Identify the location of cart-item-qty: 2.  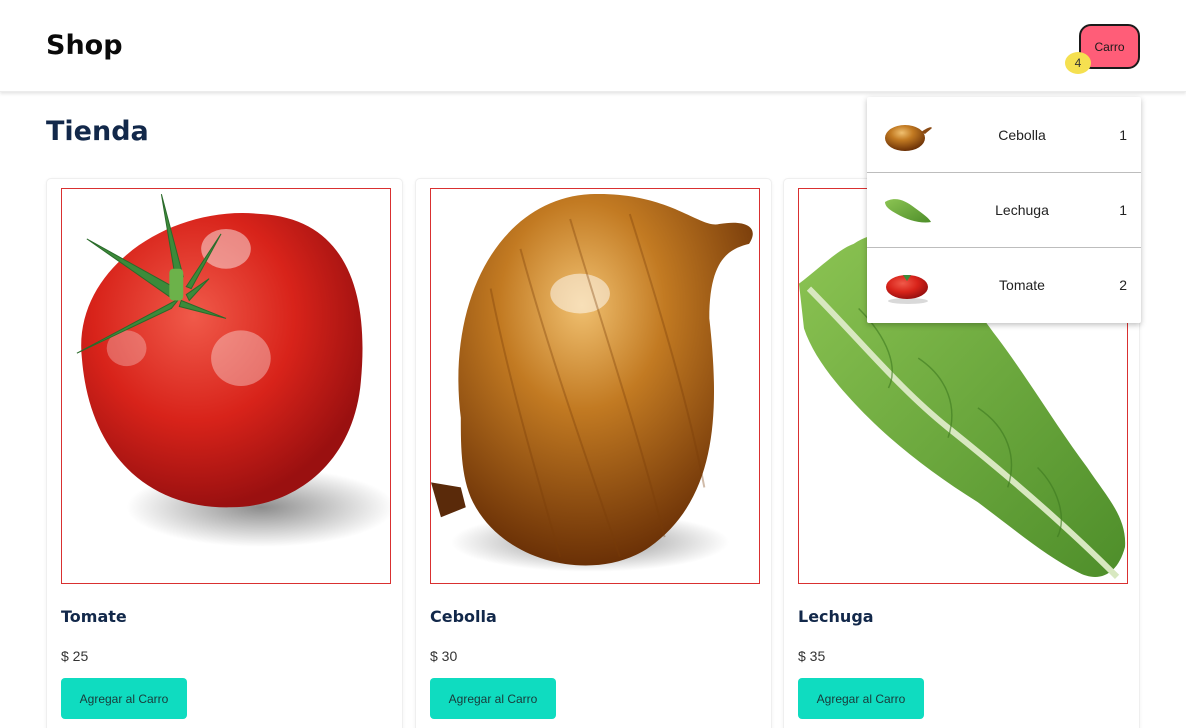
(1123, 285).